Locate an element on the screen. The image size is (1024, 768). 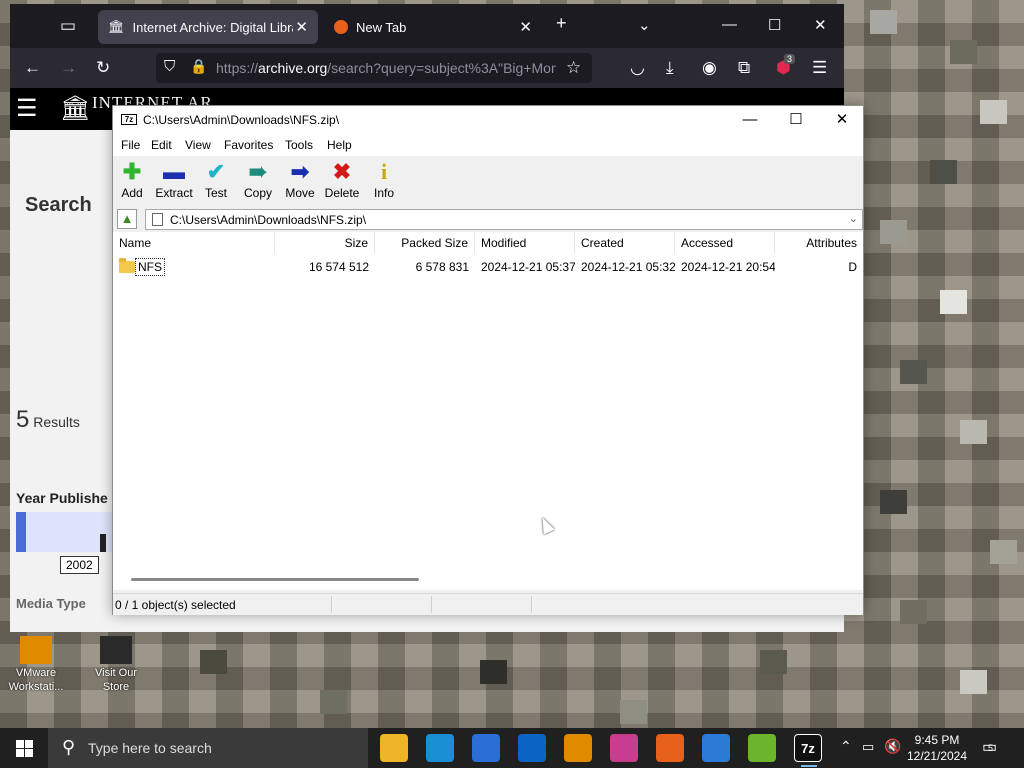
address-input: C:\Users\Admin\Downloads\NFS.zip\ ⌄ is located at coordinates (504, 219).